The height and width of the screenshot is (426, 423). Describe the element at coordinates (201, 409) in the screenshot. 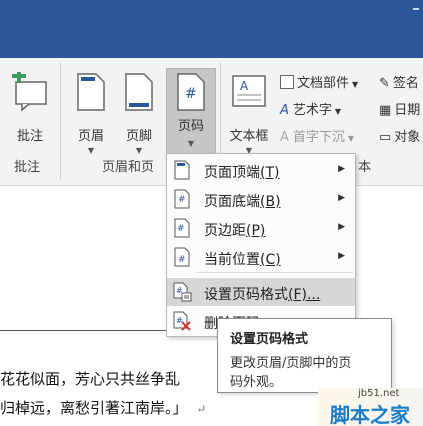

I see `paragraph-mark: ↵` at that location.